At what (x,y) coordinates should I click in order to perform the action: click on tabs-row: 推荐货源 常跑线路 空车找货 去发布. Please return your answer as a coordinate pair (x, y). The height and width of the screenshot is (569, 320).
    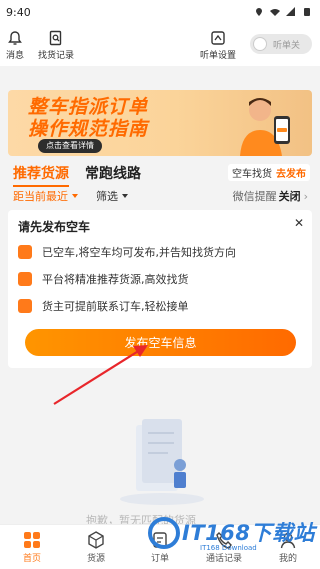
    Looking at the image, I should click on (160, 174).